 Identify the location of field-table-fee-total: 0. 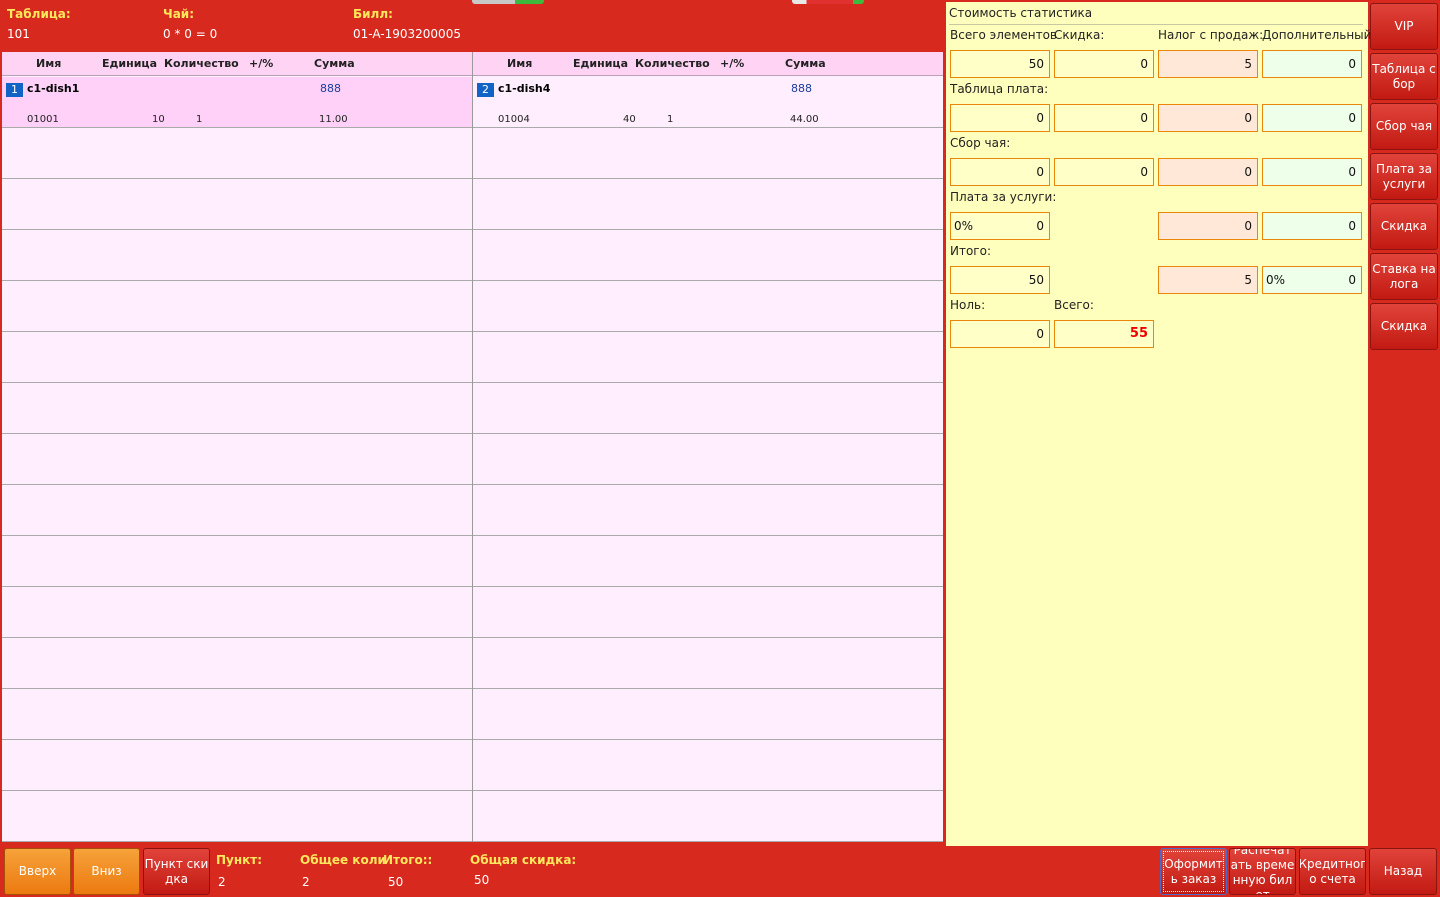
(1000, 118).